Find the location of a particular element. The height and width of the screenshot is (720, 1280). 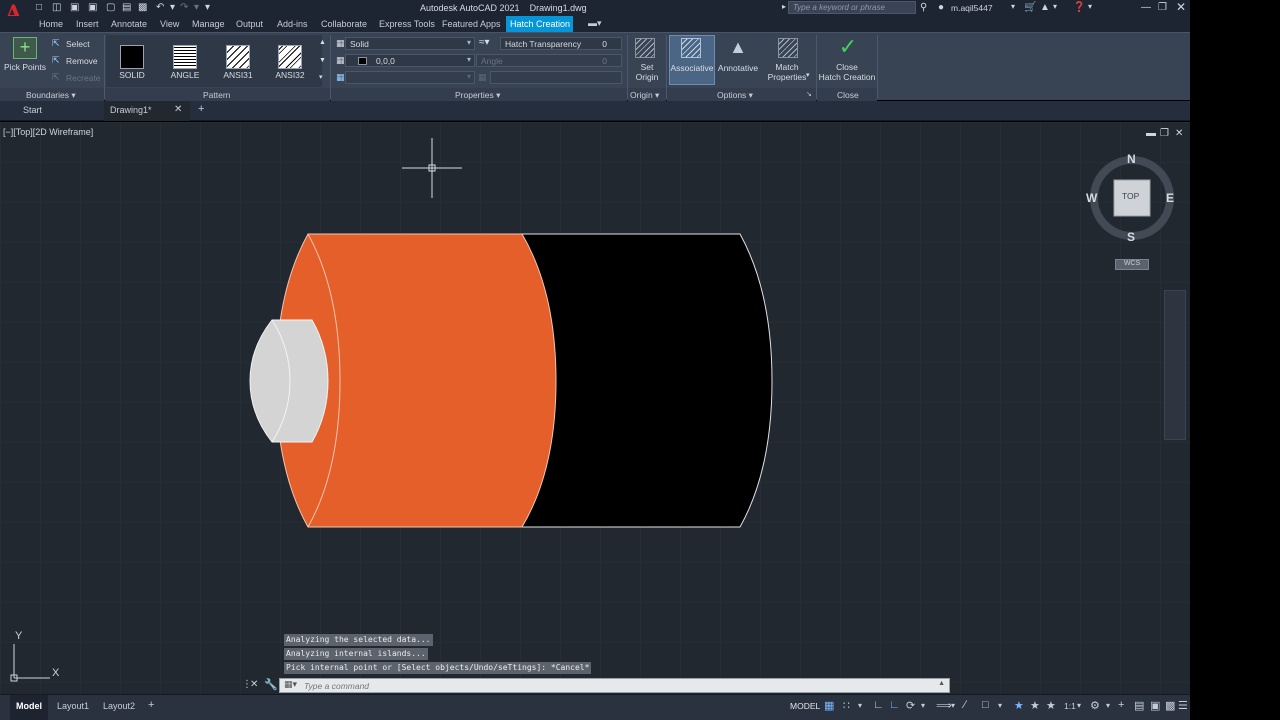

command-history-toggle-icon: ▲ is located at coordinates (941, 683).